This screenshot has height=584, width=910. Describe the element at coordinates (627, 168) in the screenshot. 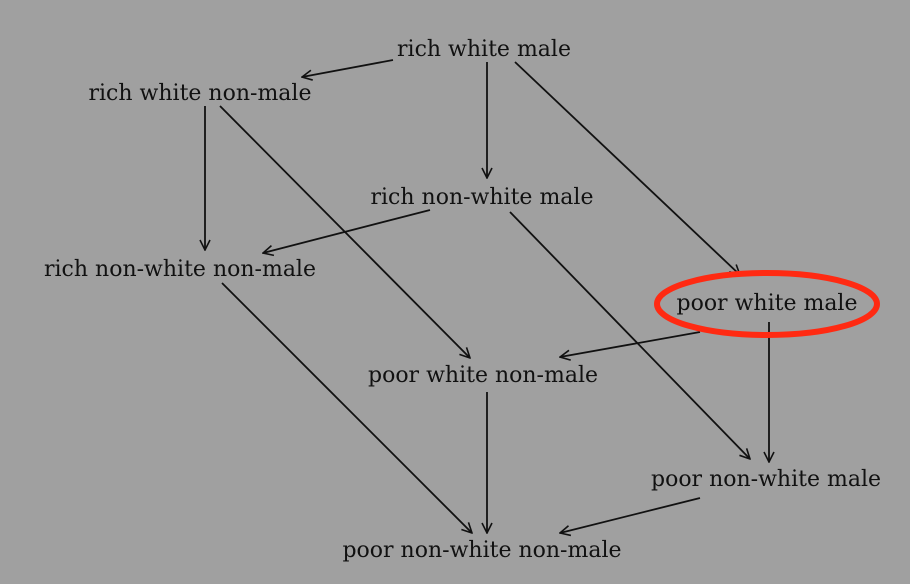

I see `edge-rwm-to-pwm` at that location.